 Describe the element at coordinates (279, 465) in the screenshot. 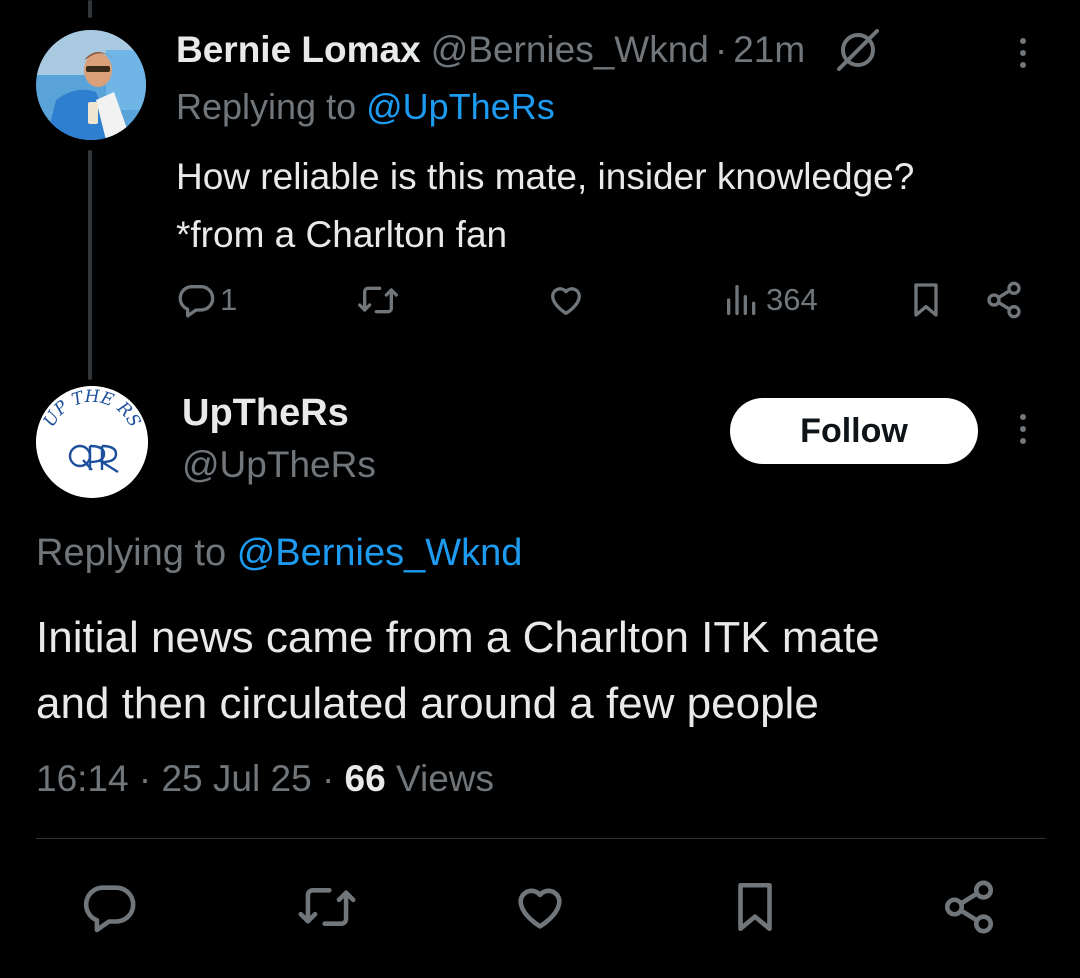

I see `main-author-handle: @UpTheRs` at that location.